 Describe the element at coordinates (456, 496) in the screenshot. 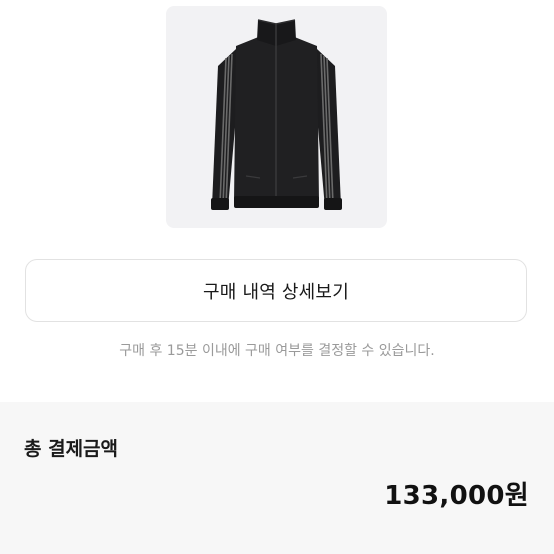

I see `total-payment-amount: 133,000원` at that location.